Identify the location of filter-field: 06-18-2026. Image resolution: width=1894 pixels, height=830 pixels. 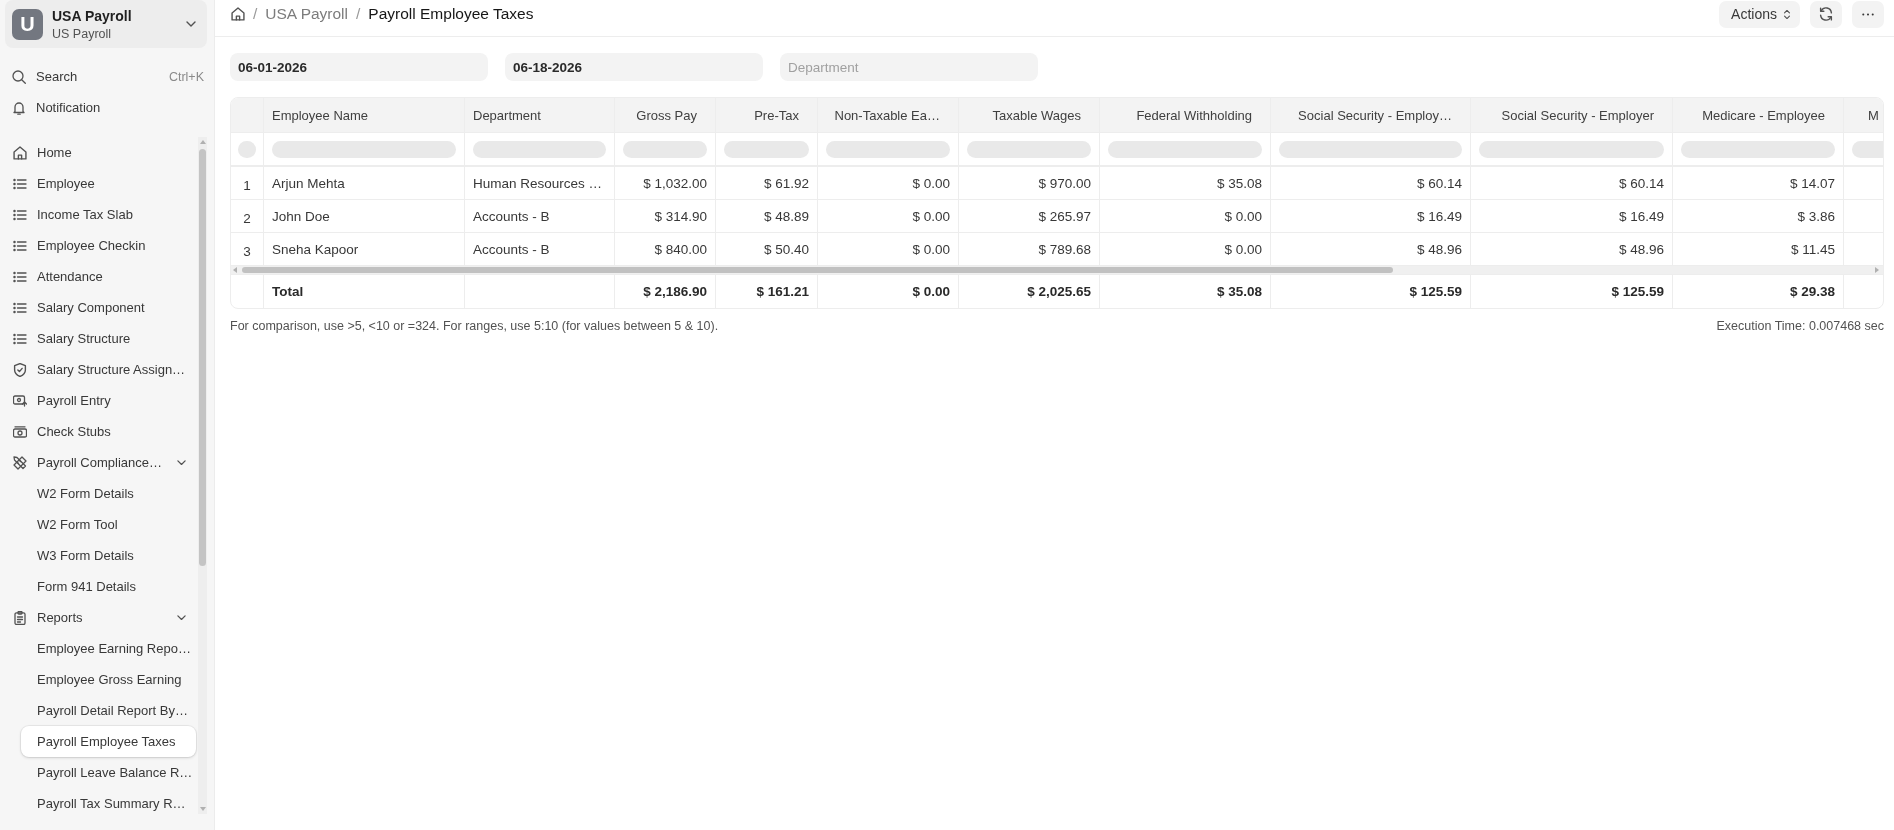
(634, 67).